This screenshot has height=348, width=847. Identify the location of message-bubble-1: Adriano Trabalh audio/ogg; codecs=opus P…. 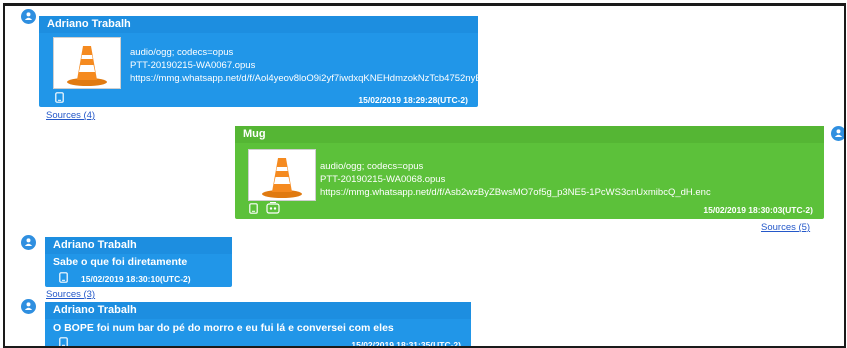
(269, 61).